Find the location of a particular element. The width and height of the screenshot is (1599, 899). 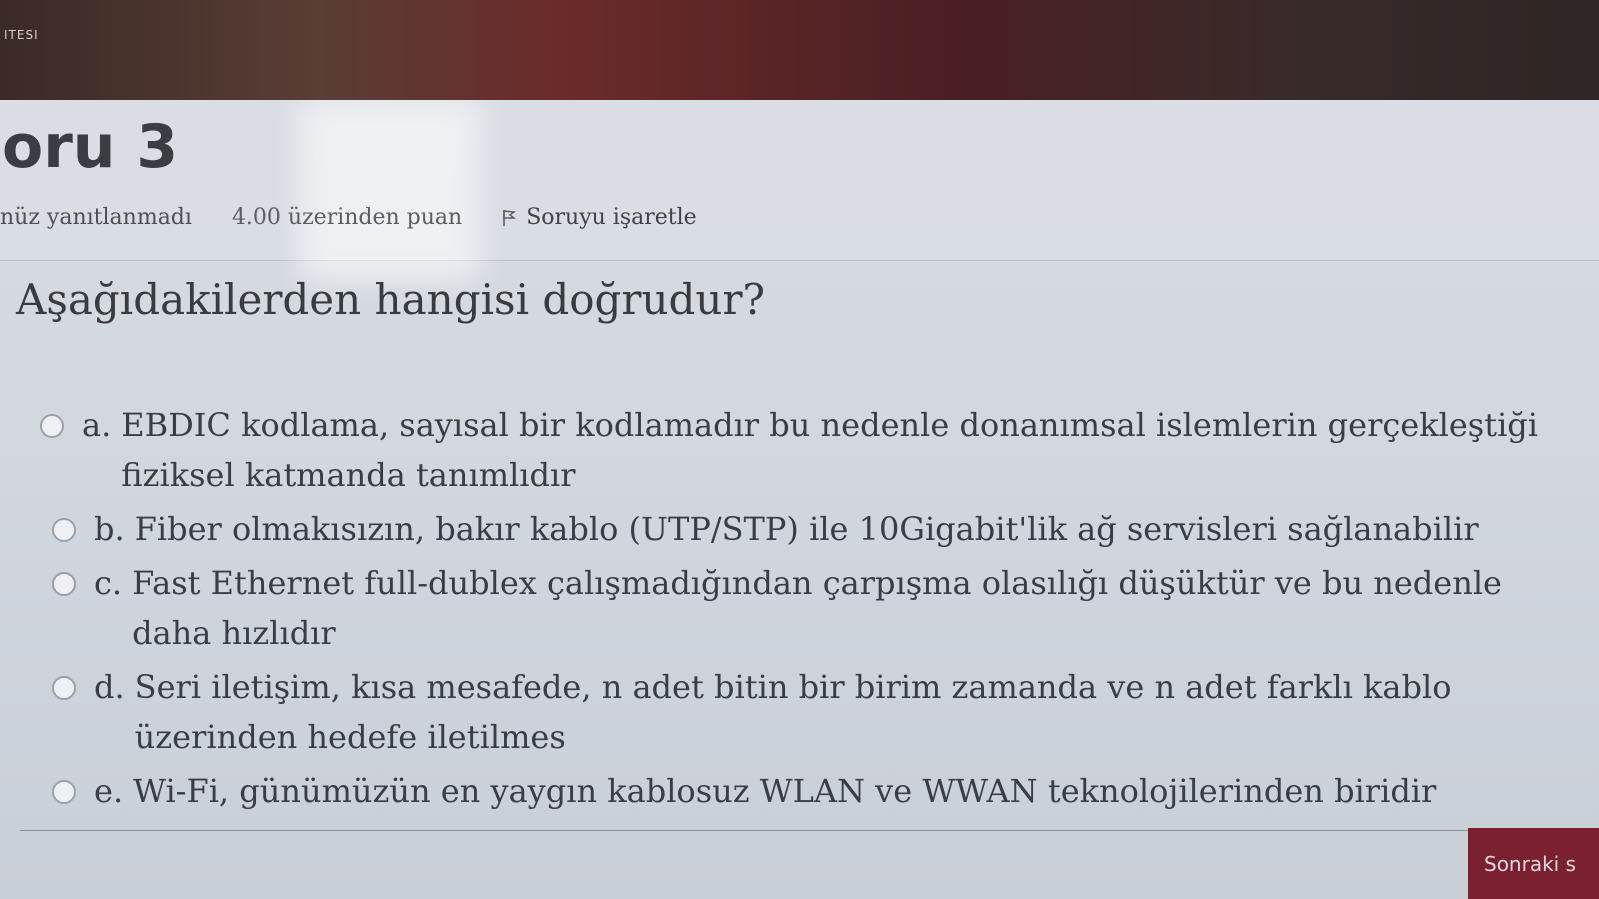

next-page-button: Sonraki s is located at coordinates (1533, 863).